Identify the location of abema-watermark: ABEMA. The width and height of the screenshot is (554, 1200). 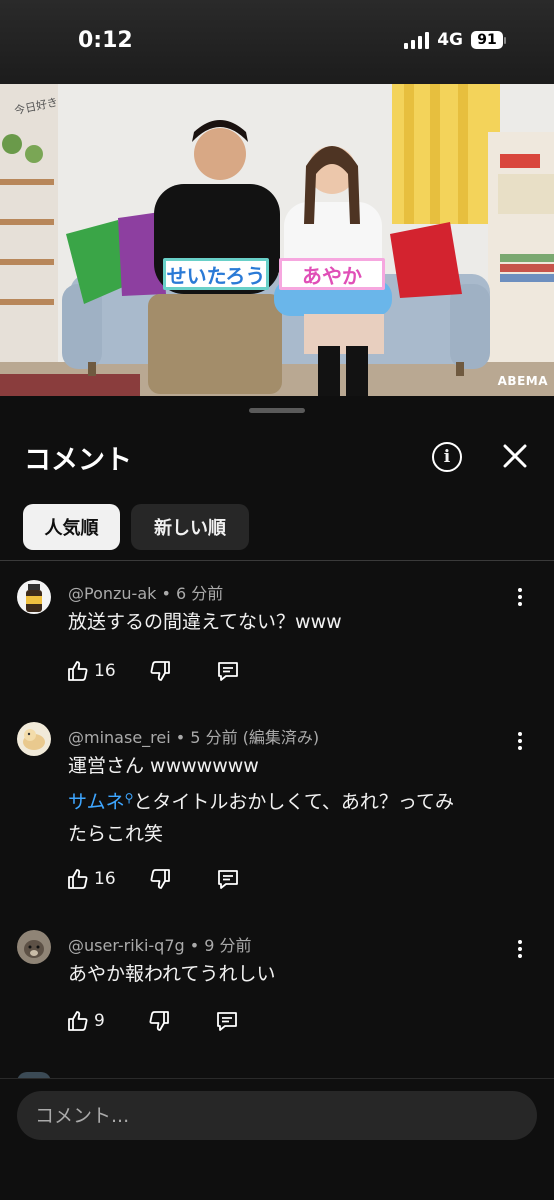
(522, 381).